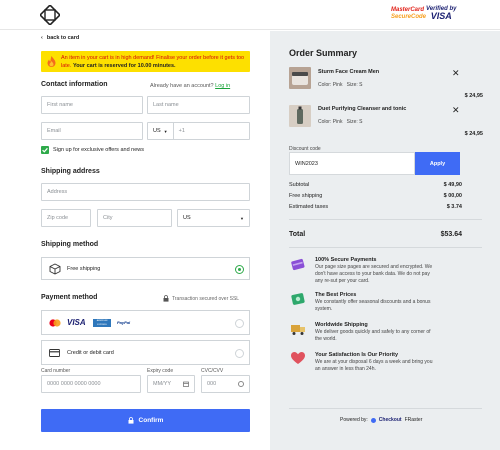  What do you see at coordinates (437, 163) in the screenshot?
I see `apply-button: Apply` at bounding box center [437, 163].